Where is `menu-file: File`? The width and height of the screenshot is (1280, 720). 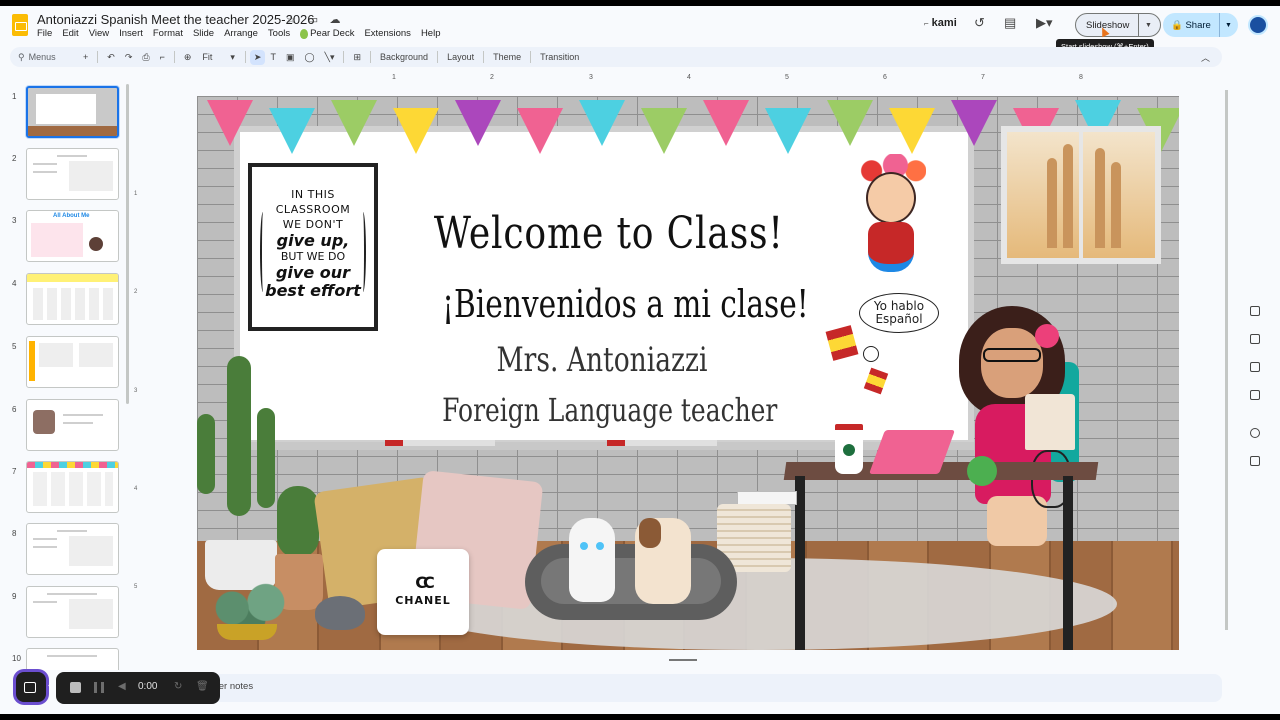
menu-file: File is located at coordinates (44, 33).